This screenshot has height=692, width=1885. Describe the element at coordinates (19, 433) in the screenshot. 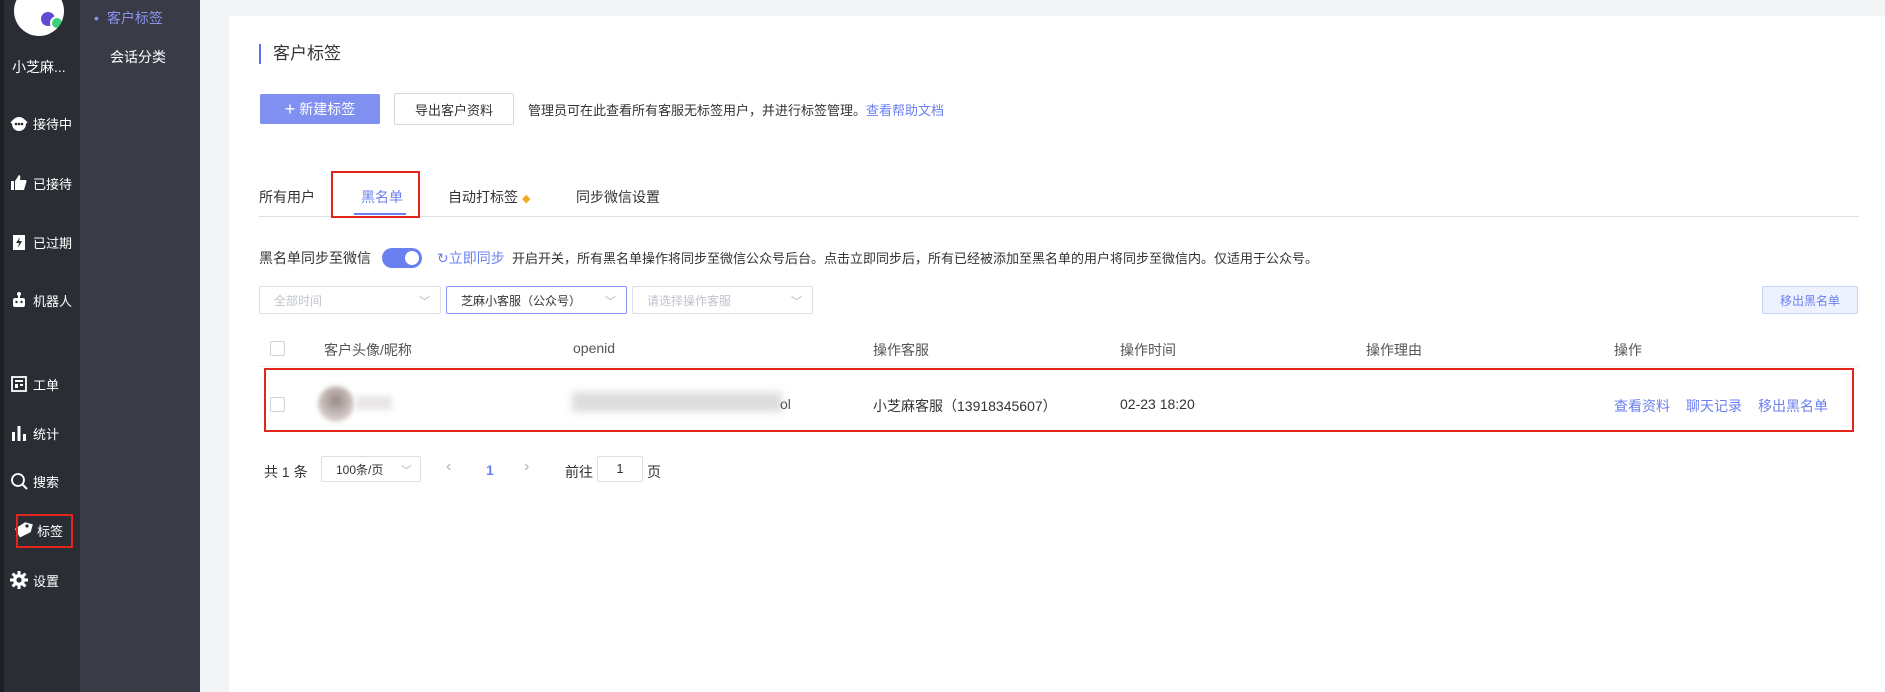

I see `bar-chart-icon` at that location.